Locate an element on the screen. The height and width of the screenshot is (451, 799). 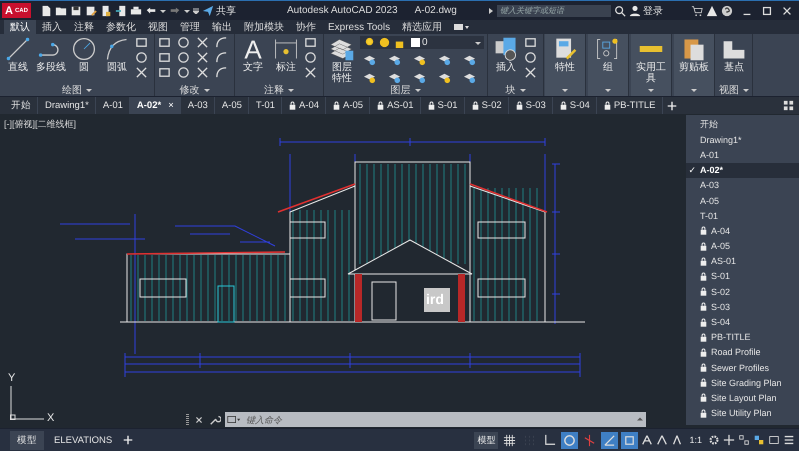
expand-icon is located at coordinates (491, 11).